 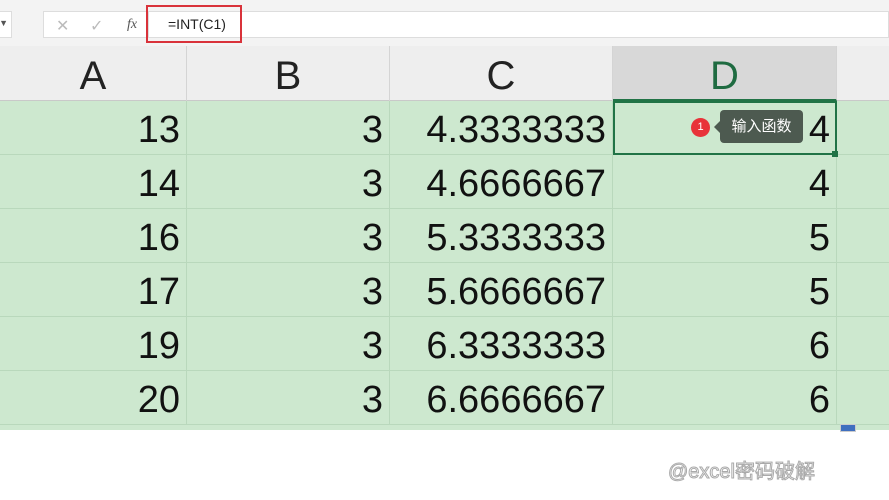 I want to click on cell-a1: 13, so click(x=93, y=128).